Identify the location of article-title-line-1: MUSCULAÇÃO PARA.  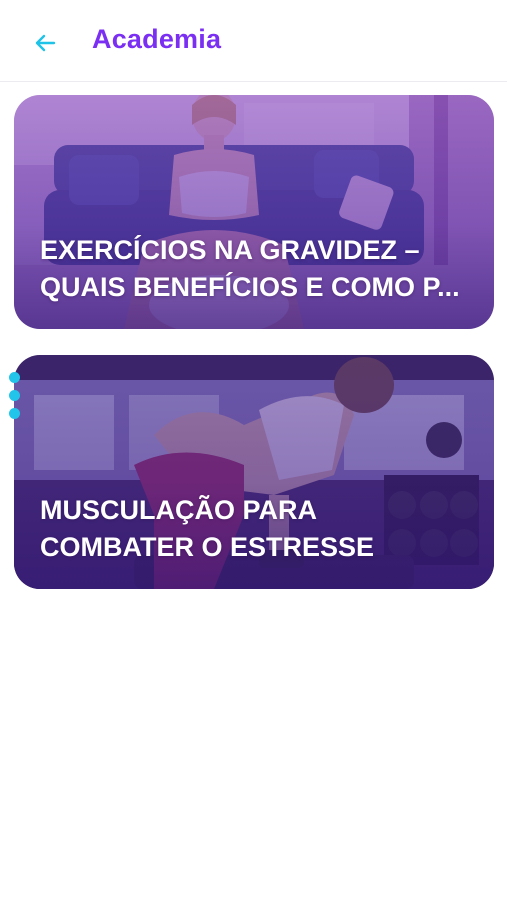
(178, 510).